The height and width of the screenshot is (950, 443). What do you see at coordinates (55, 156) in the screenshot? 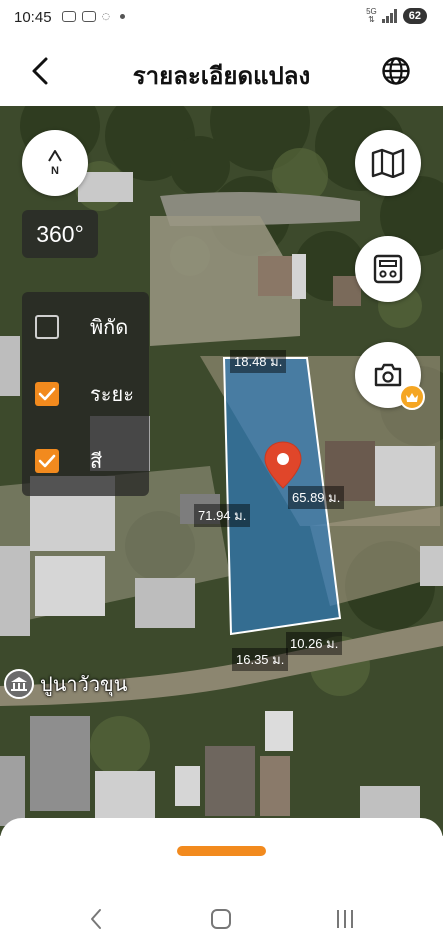
I see `compass-icon` at bounding box center [55, 156].